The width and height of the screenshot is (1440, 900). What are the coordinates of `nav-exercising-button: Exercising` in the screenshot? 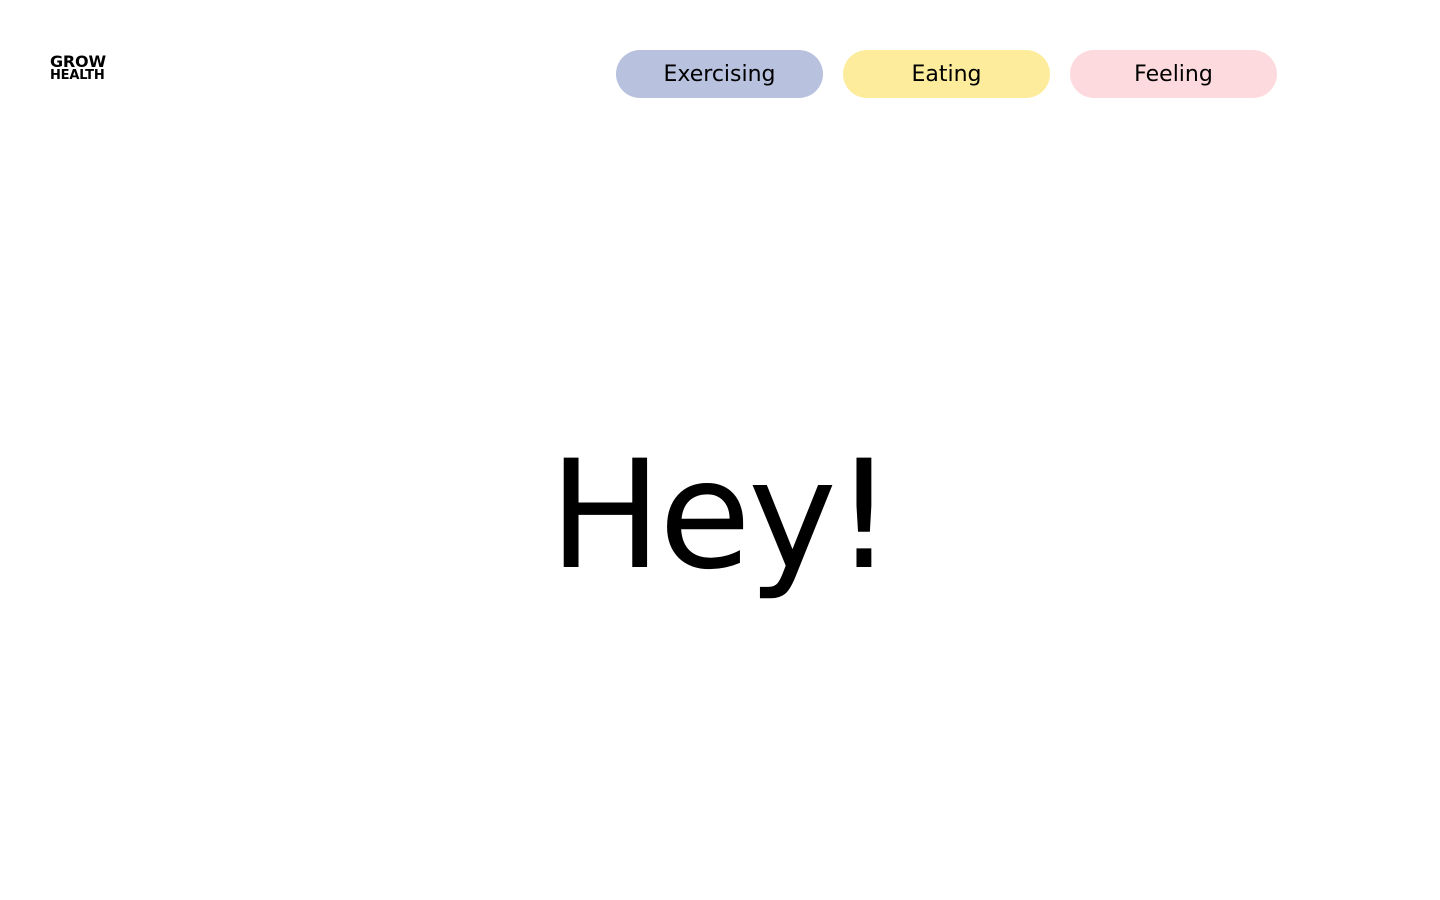 It's located at (719, 74).